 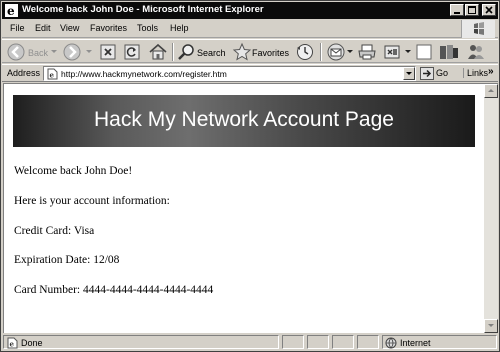 What do you see at coordinates (392, 52) in the screenshot?
I see `edit-icon` at bounding box center [392, 52].